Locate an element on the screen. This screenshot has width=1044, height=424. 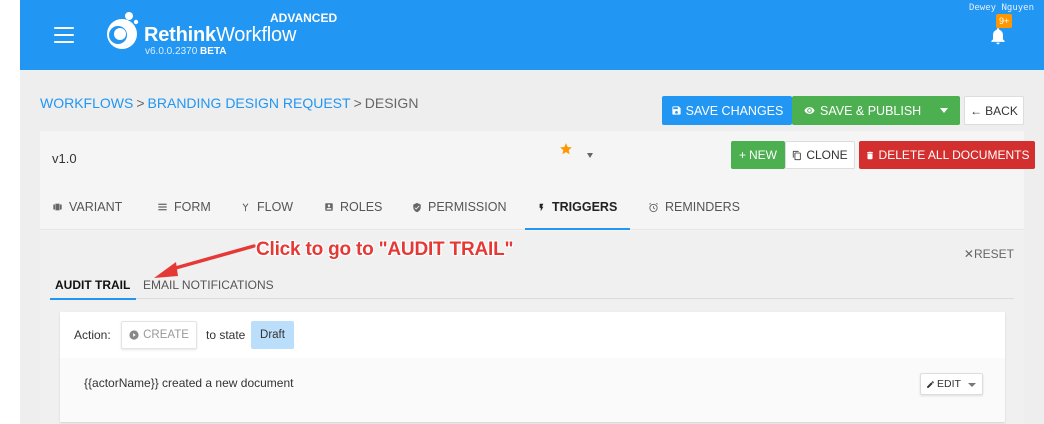
action-label: Action: is located at coordinates (92, 335).